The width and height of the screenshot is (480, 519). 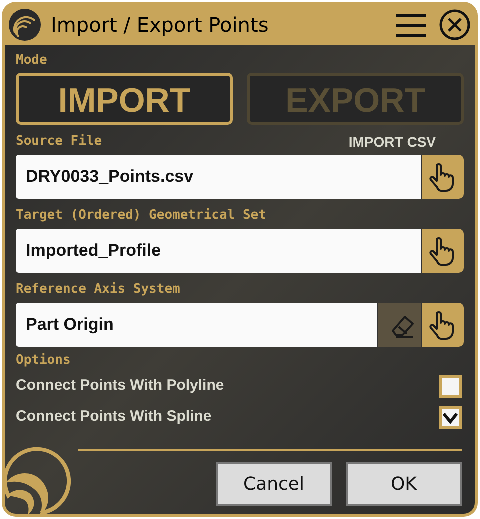 I want to click on mode-button: IMPORT, so click(x=124, y=99).